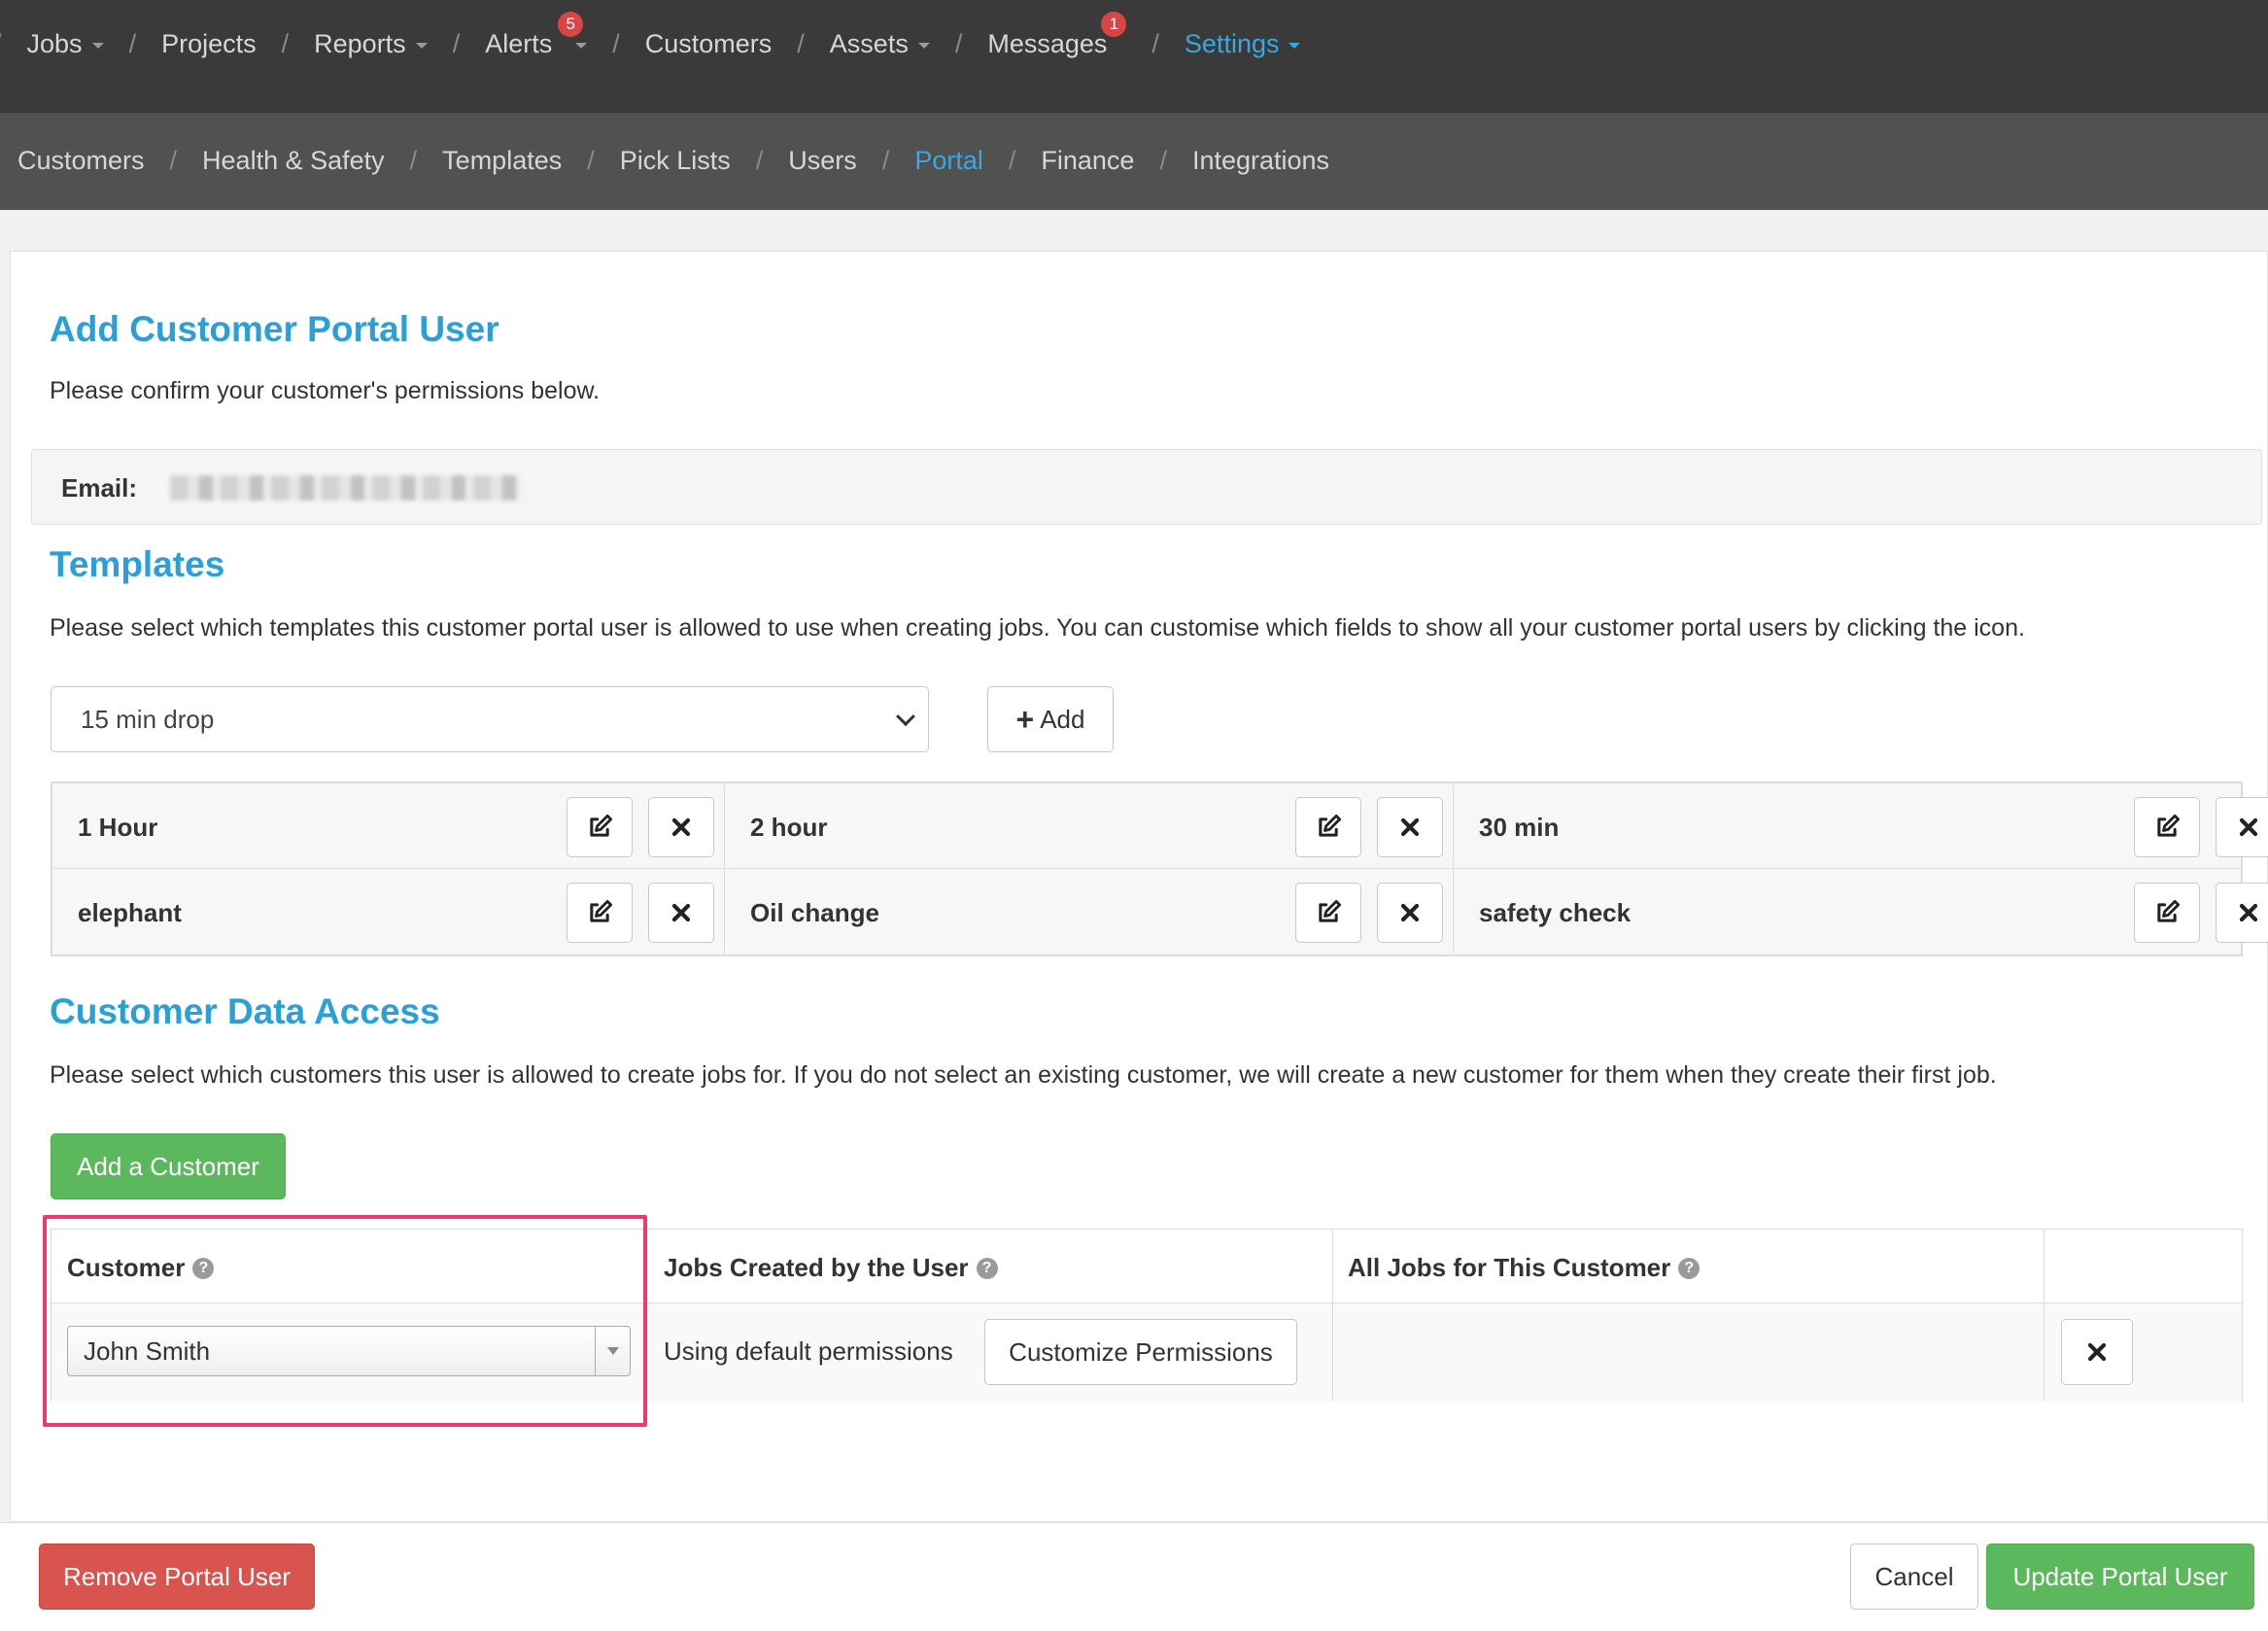  I want to click on column-header-jobs-created: Jobs Created by the User?, so click(831, 1268).